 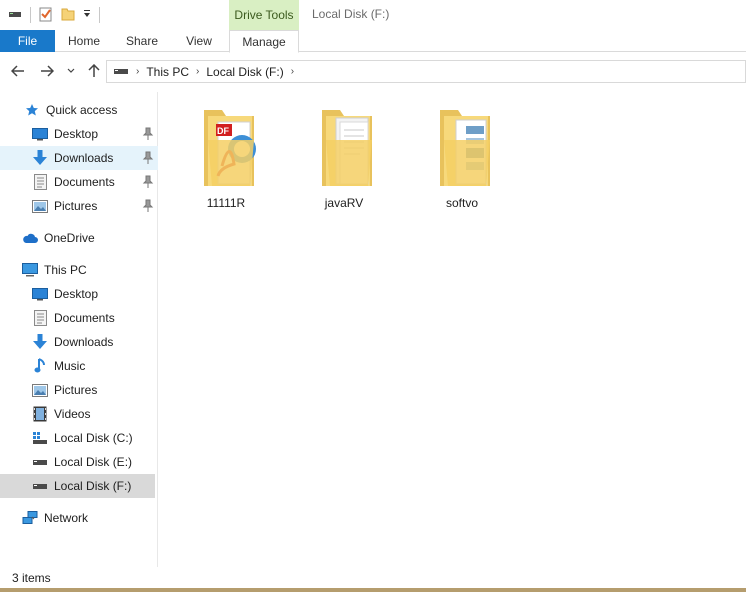 I want to click on back-arrow-icon, so click(x=17, y=71).